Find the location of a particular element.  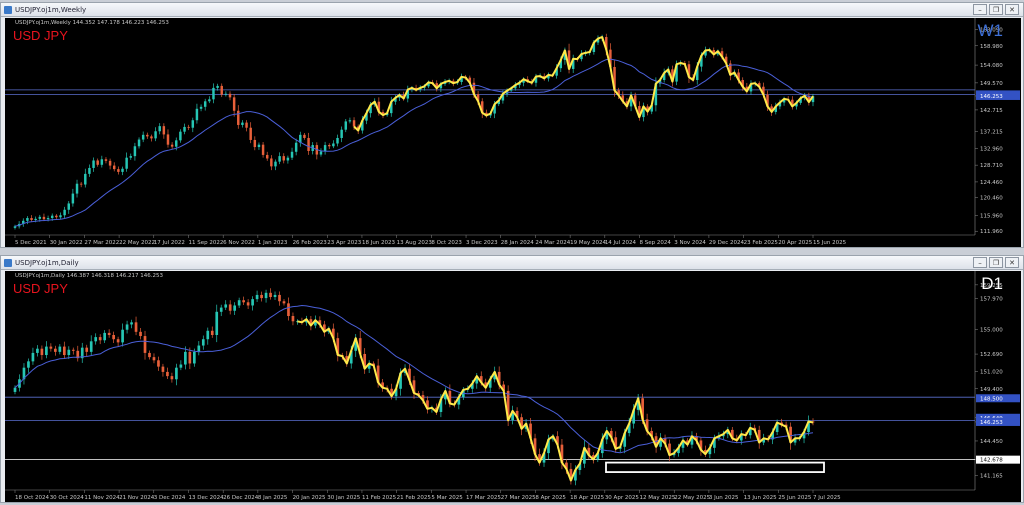

time-tick-label: 19 May 2024 is located at coordinates (588, 243).